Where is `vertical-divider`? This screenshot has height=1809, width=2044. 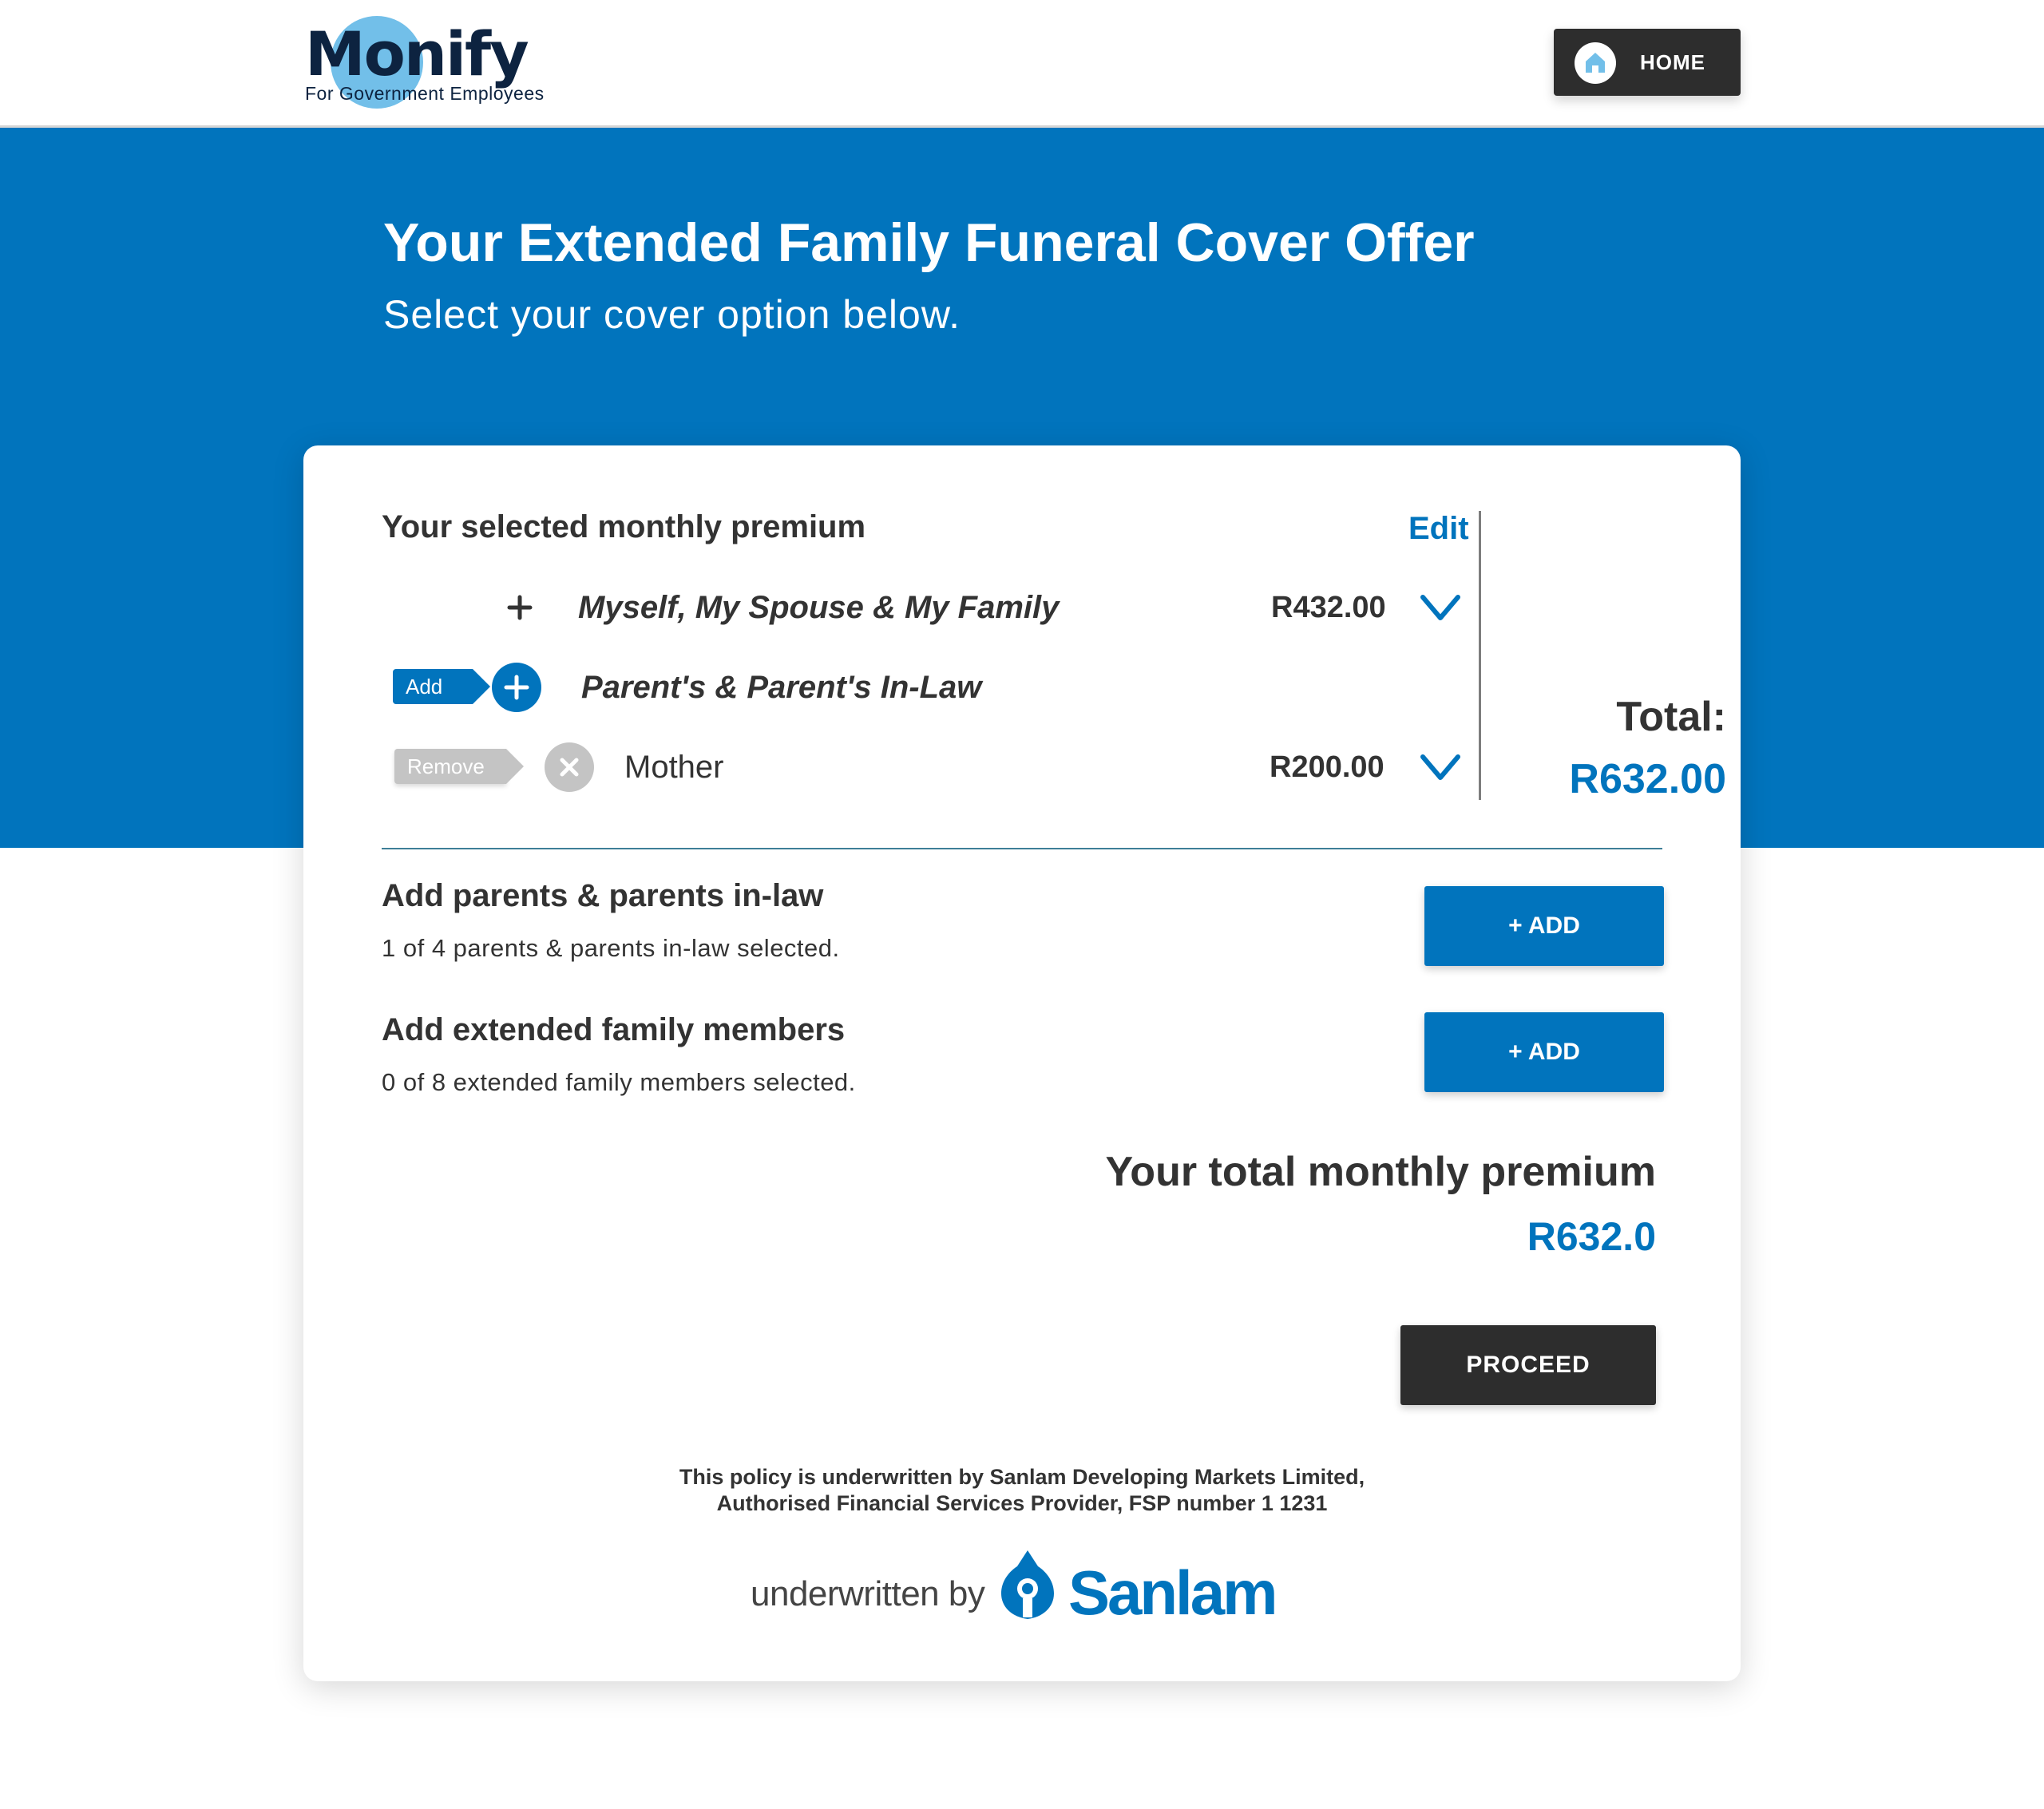
vertical-divider is located at coordinates (1480, 655).